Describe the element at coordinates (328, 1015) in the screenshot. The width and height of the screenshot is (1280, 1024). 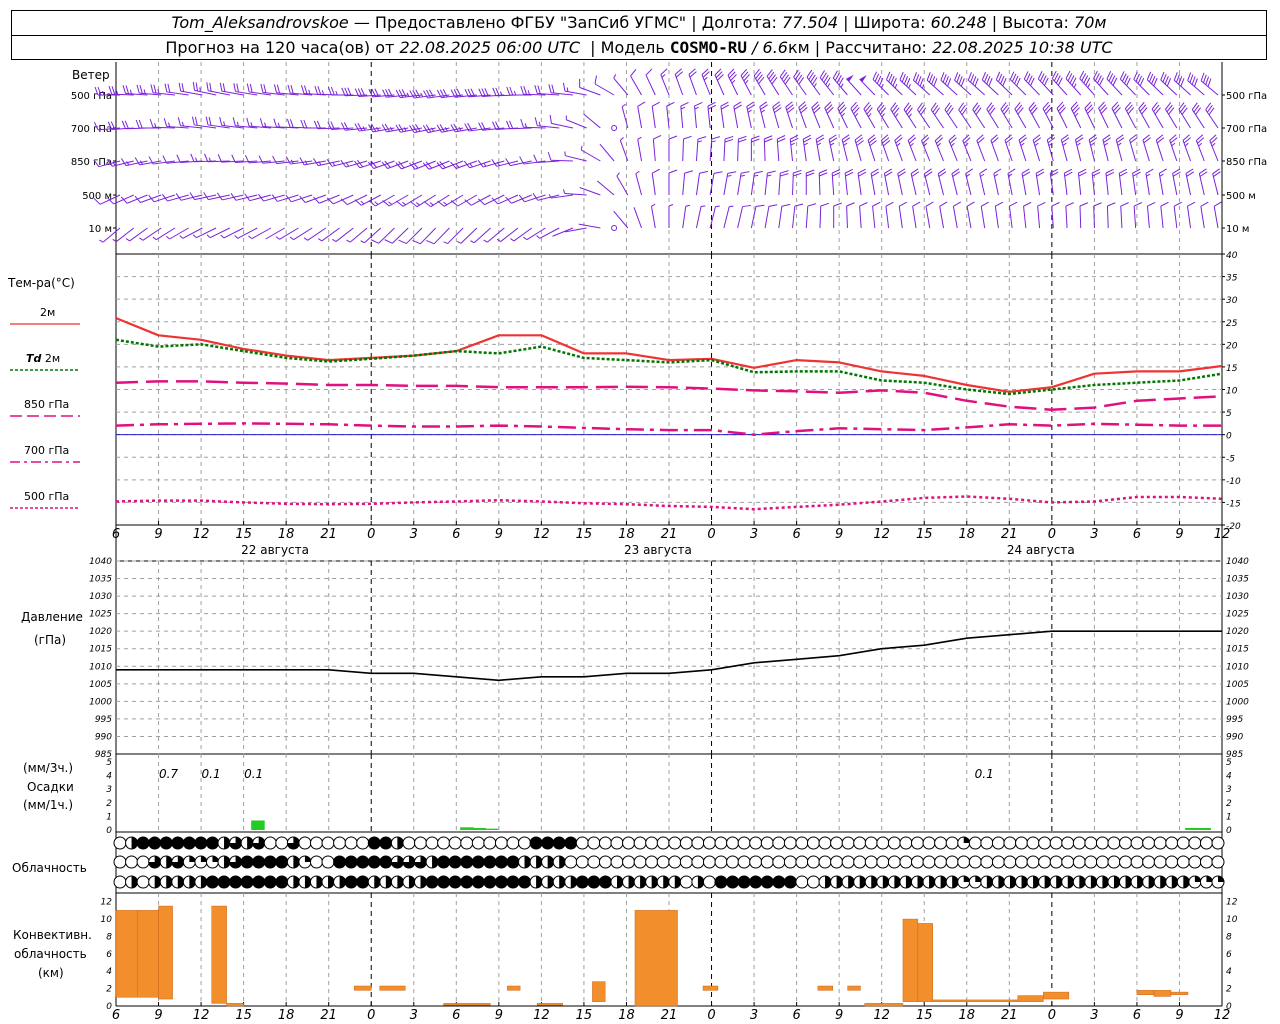
I see `conv-x-tick-label: 21` at that location.